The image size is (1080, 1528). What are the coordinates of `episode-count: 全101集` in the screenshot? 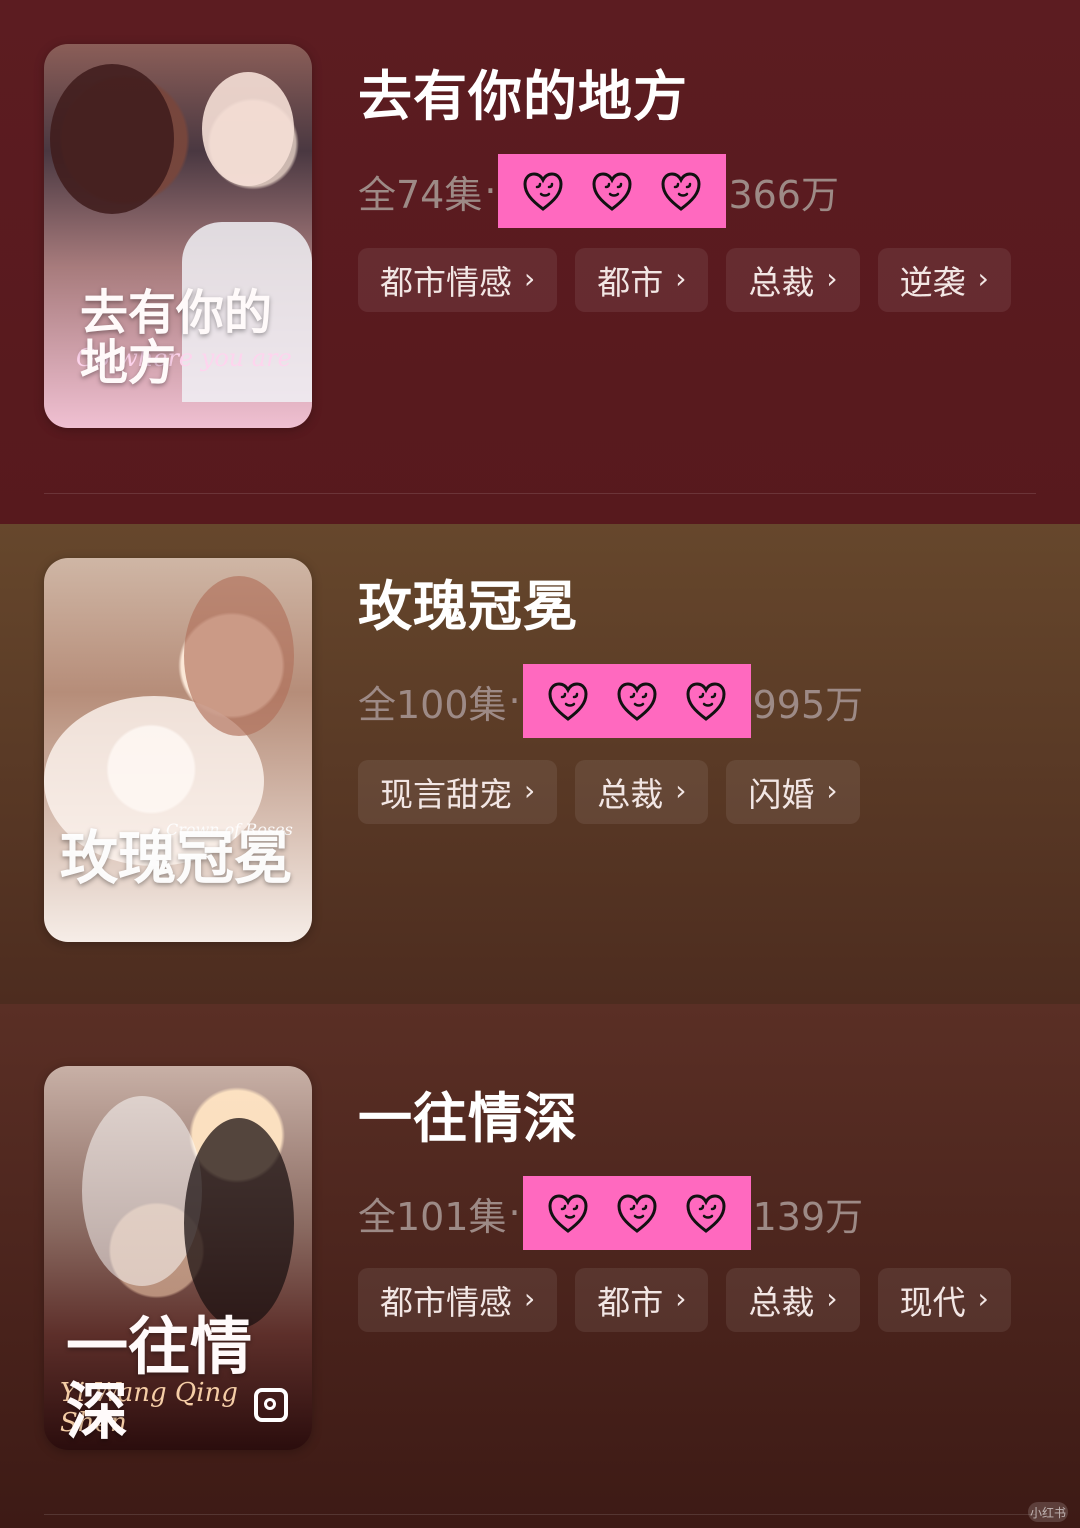 It's located at (432, 1216).